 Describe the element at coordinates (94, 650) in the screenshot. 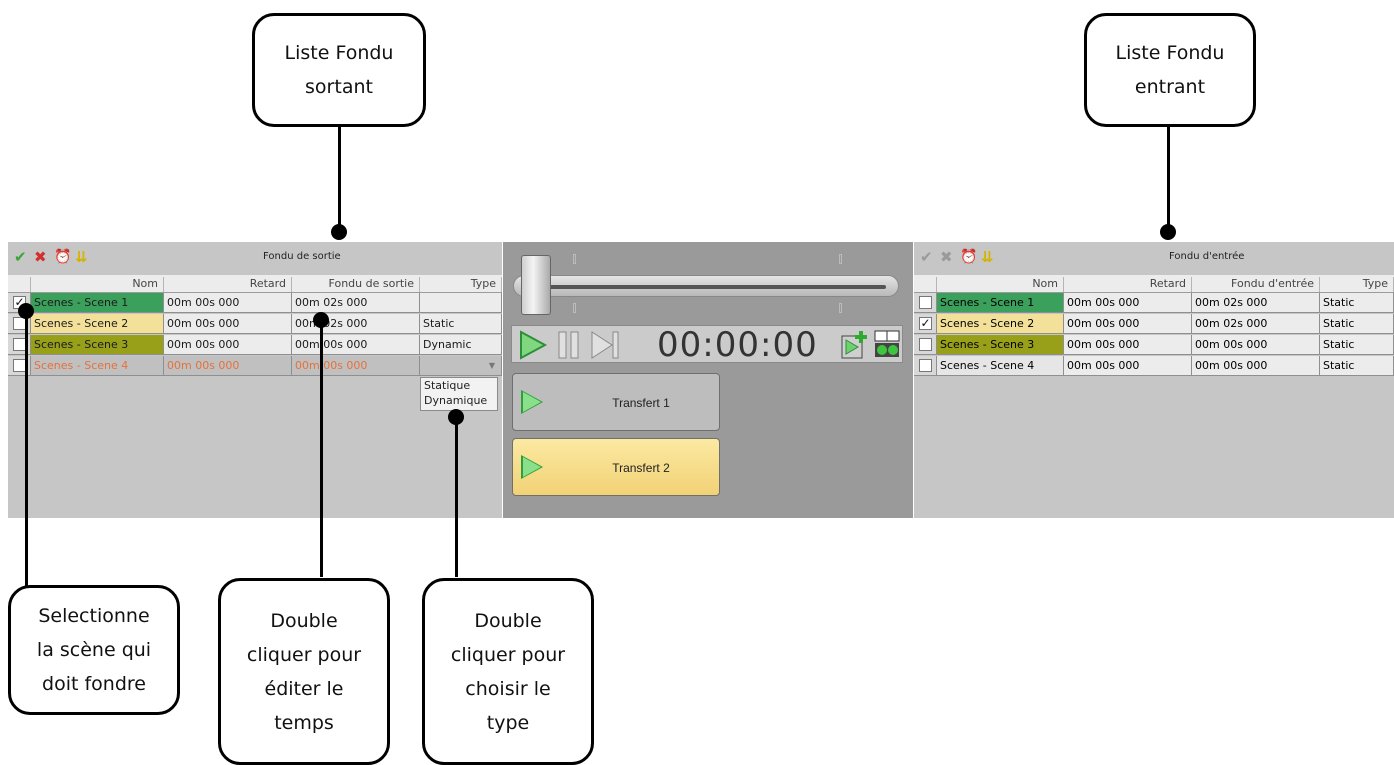

I see `callout-select-scene: Selectionne la scène qui doit fondre` at that location.